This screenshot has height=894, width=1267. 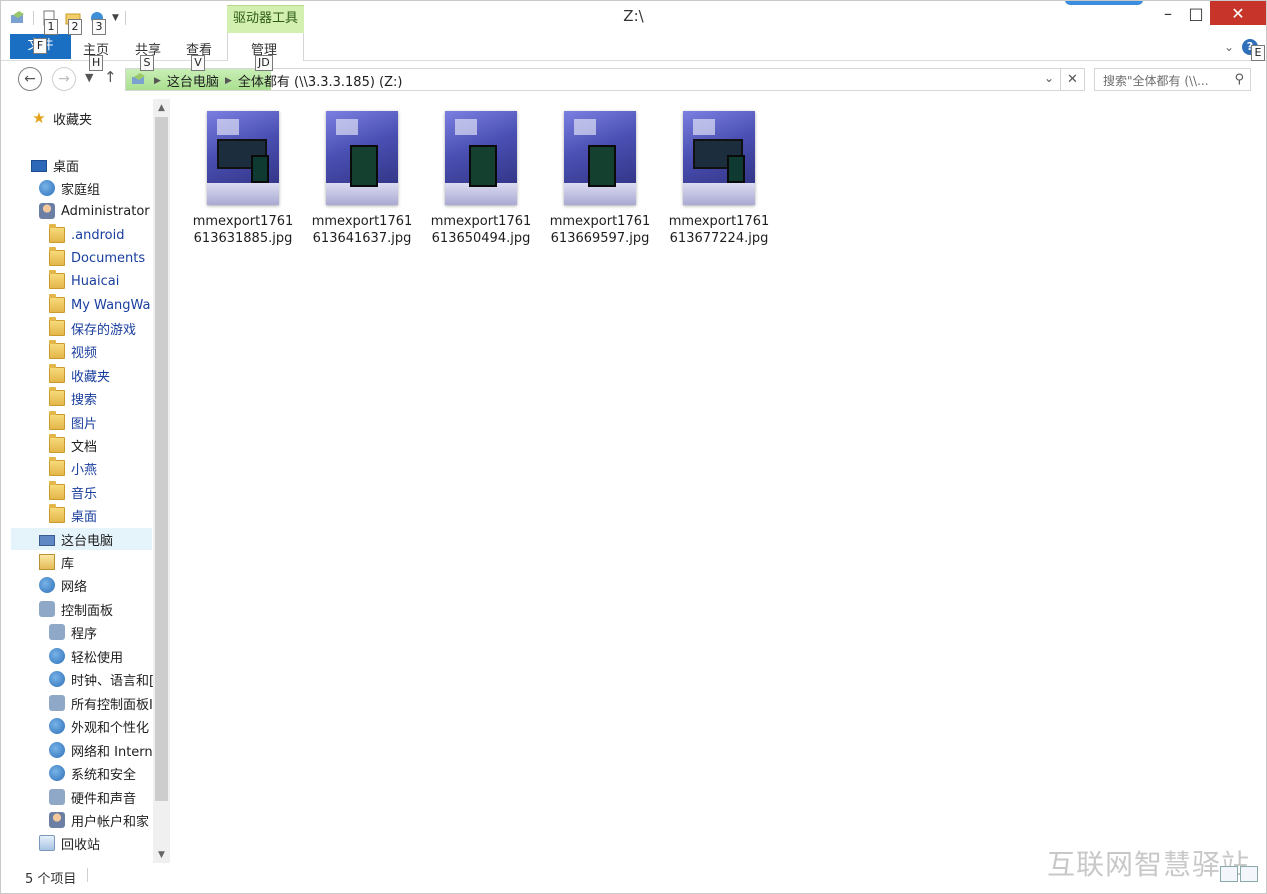 I want to click on file-name: mmexport1761 613631885.jpg, so click(x=243, y=230).